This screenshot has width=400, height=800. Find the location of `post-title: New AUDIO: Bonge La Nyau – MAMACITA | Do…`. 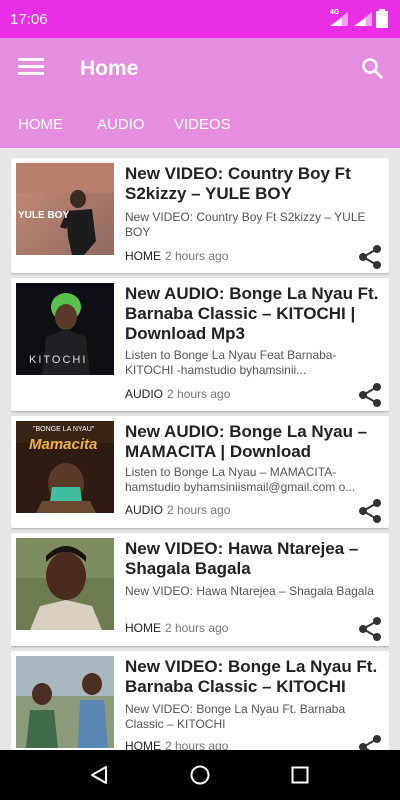

post-title: New AUDIO: Bonge La Nyau – MAMACITA | Do… is located at coordinates (254, 442).